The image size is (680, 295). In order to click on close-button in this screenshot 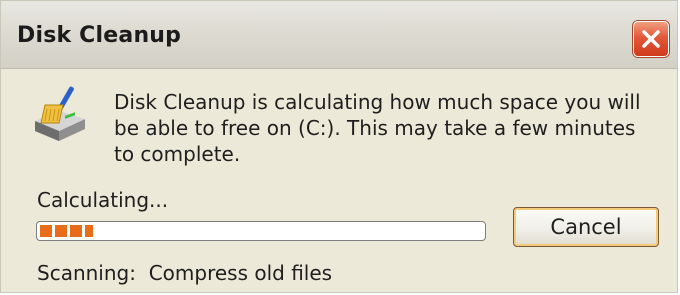, I will do `click(651, 39)`.